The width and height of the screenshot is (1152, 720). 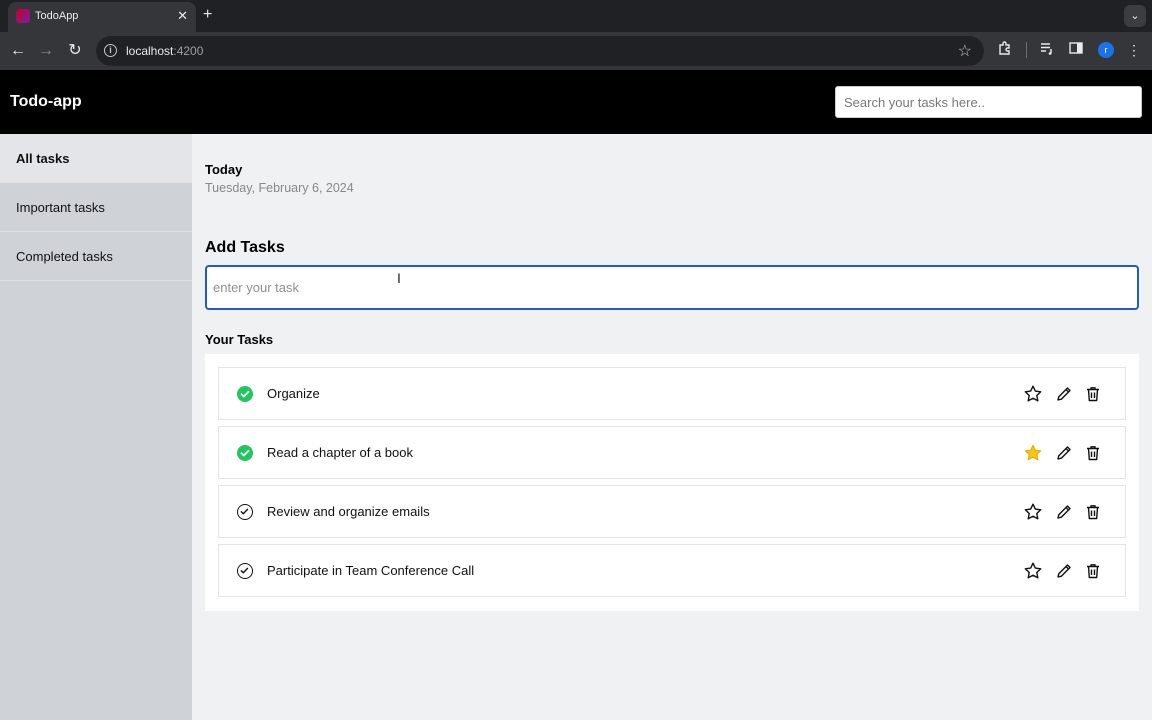 What do you see at coordinates (672, 393) in the screenshot?
I see `task-row: Organize` at bounding box center [672, 393].